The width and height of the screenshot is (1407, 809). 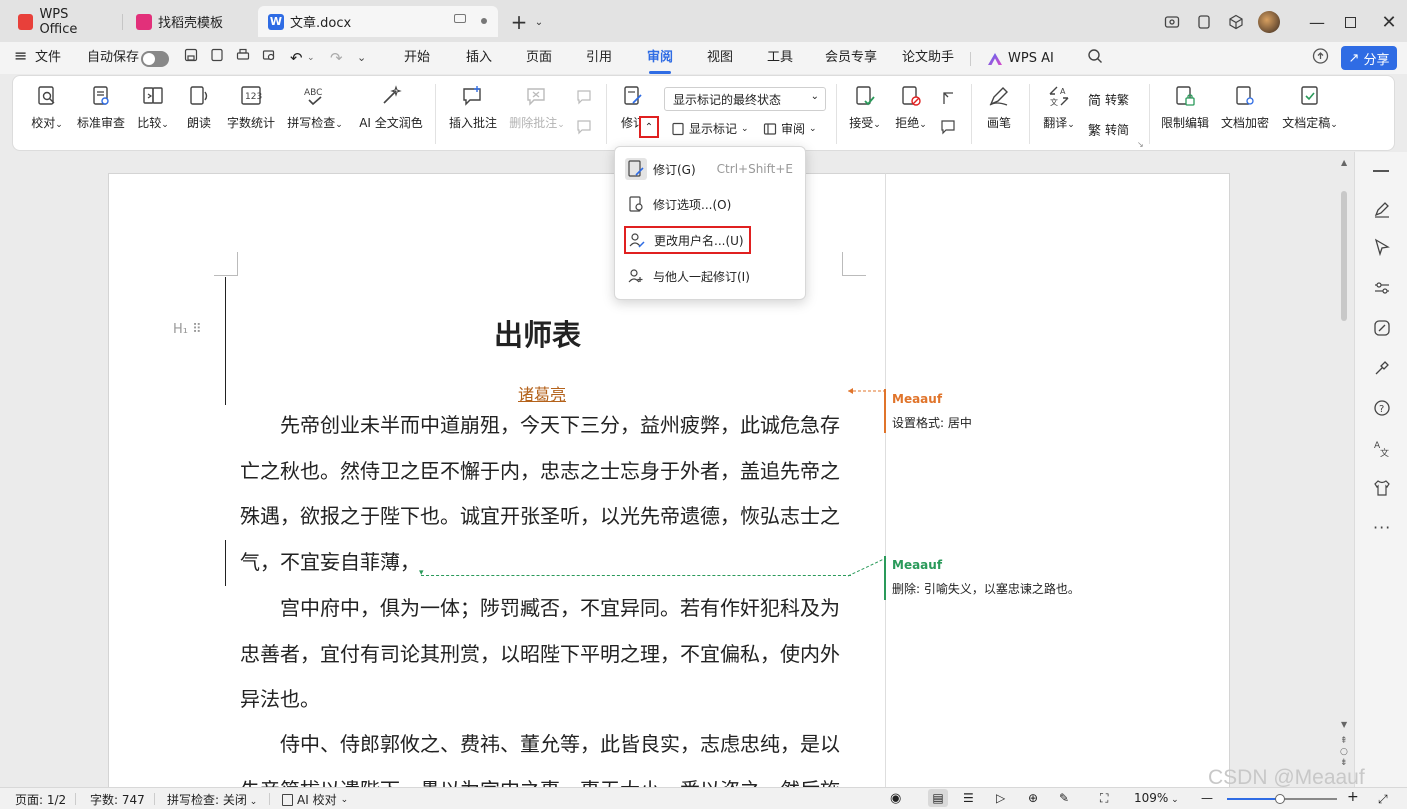 What do you see at coordinates (649, 127) in the screenshot?
I see `track-dropdown-arrow: ⌃` at bounding box center [649, 127].